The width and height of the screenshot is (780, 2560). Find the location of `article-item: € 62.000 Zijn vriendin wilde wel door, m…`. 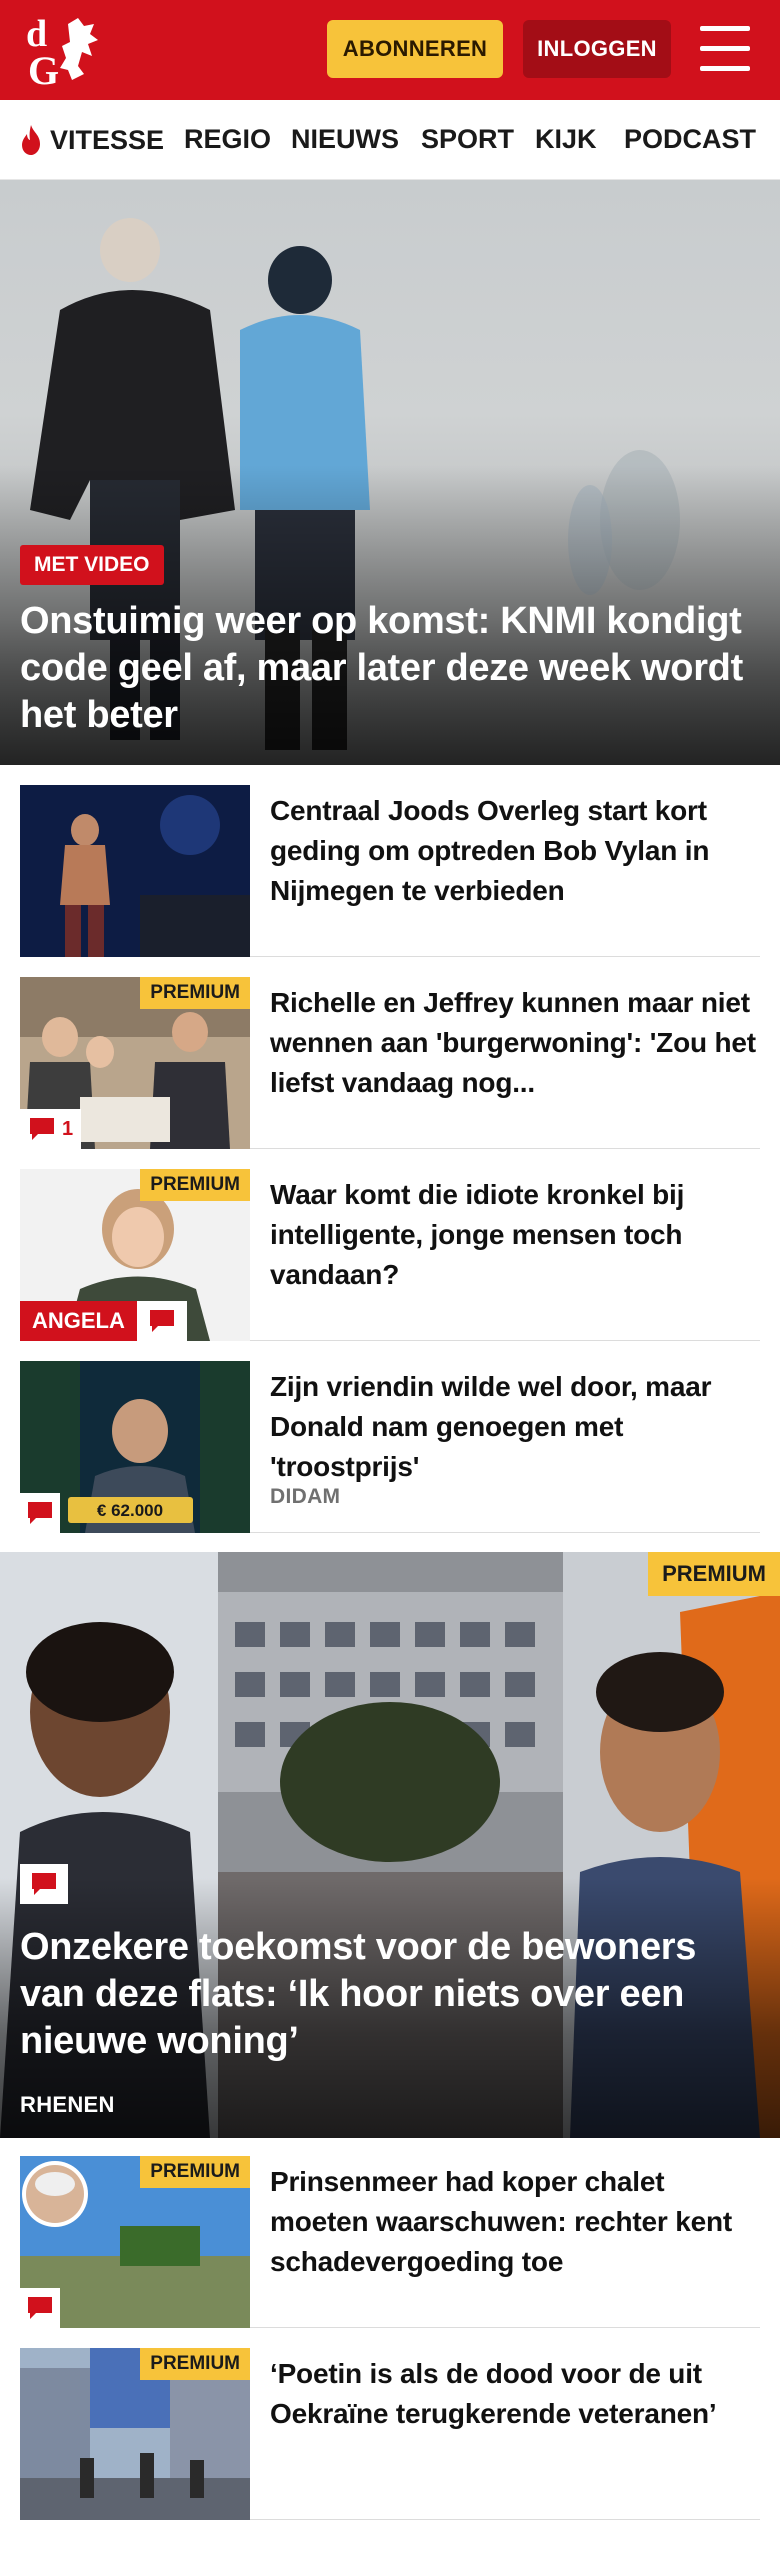

article-item: € 62.000 Zijn vriendin wilde wel door, m… is located at coordinates (390, 1447).